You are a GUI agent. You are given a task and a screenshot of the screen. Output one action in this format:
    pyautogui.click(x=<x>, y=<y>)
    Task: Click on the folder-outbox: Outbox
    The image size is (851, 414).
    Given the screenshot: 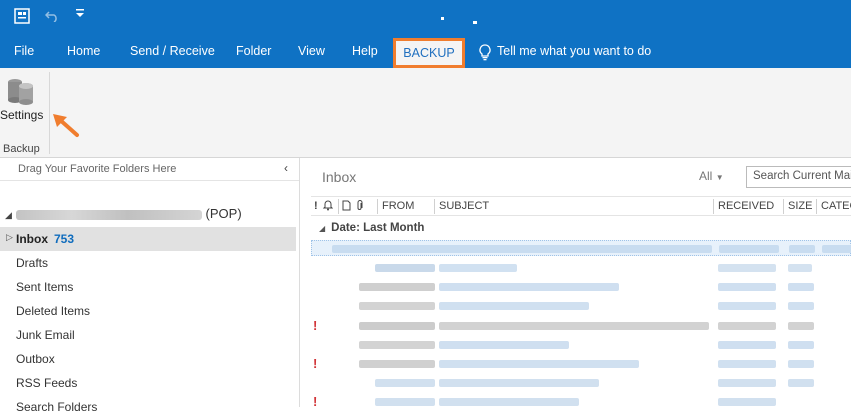 What is the action you would take?
    pyautogui.click(x=35, y=359)
    